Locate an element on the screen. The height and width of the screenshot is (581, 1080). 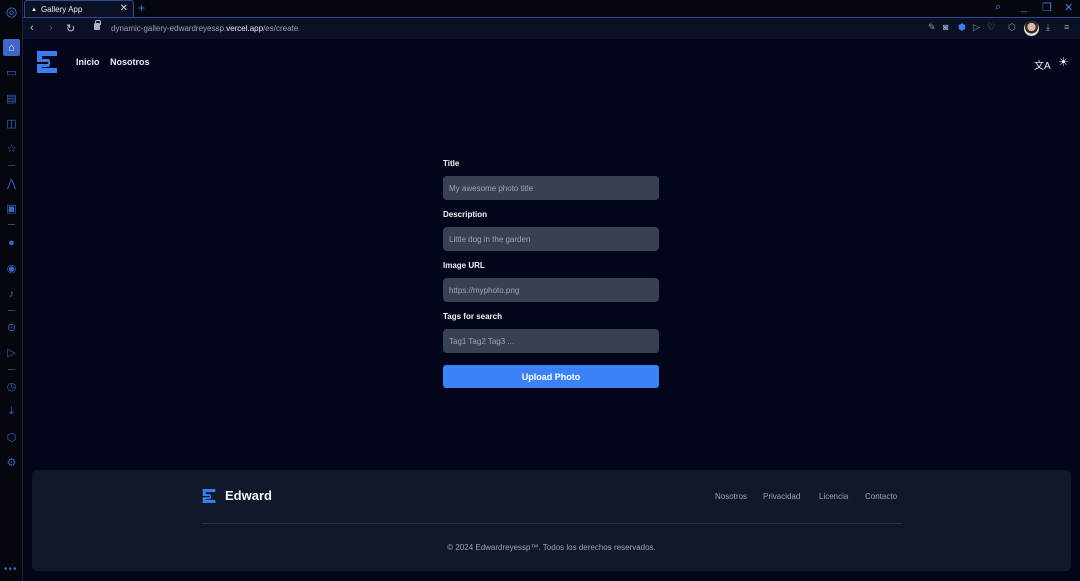
footer-link-licencia: Licencia is located at coordinates (833, 496).